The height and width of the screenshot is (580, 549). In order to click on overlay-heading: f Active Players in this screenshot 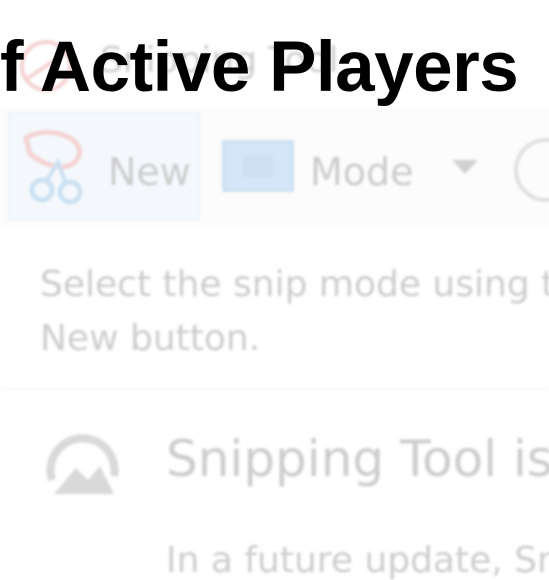, I will do `click(259, 67)`.